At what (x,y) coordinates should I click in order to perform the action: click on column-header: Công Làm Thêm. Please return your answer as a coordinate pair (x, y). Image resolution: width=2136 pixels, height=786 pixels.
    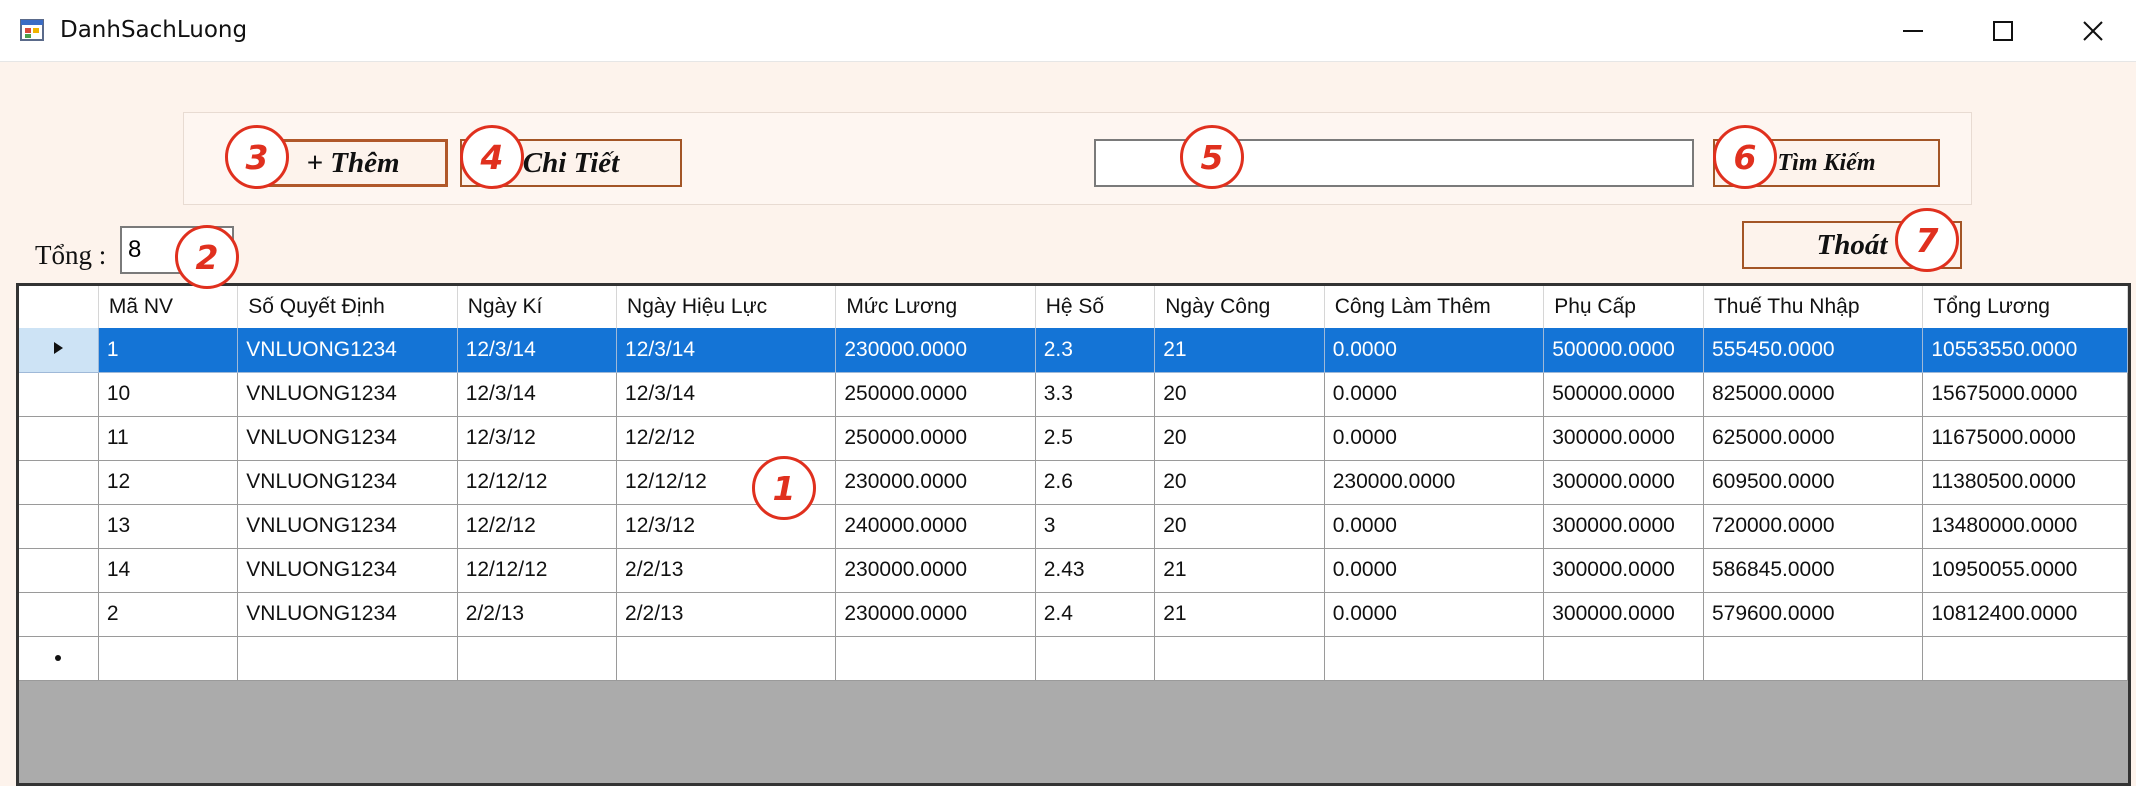
    Looking at the image, I should click on (1434, 307).